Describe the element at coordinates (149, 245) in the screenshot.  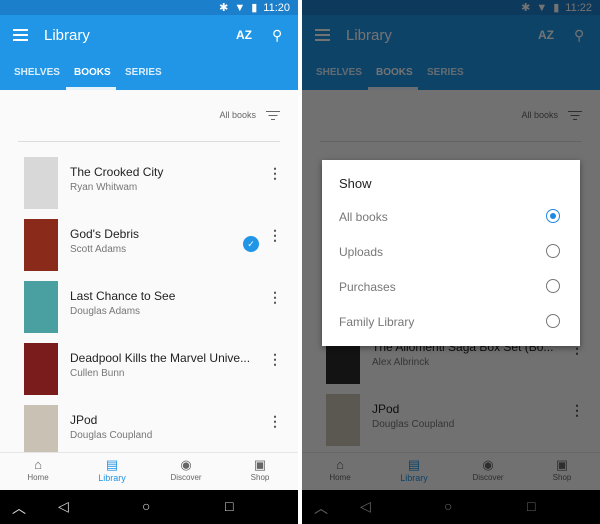
I see `book-list-item: God's Debris Scott Adams ✓ ⋮` at that location.